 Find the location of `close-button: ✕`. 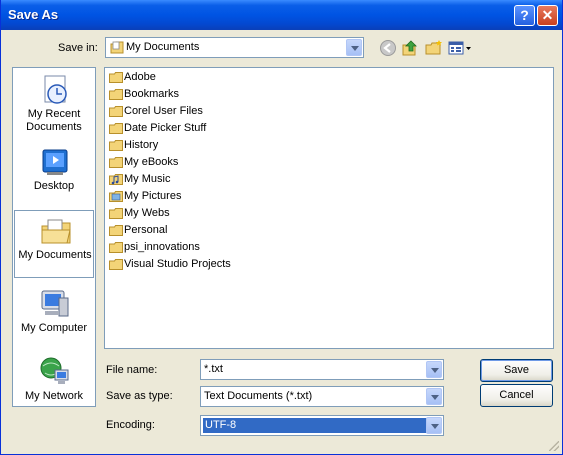

close-button: ✕ is located at coordinates (547, 15).